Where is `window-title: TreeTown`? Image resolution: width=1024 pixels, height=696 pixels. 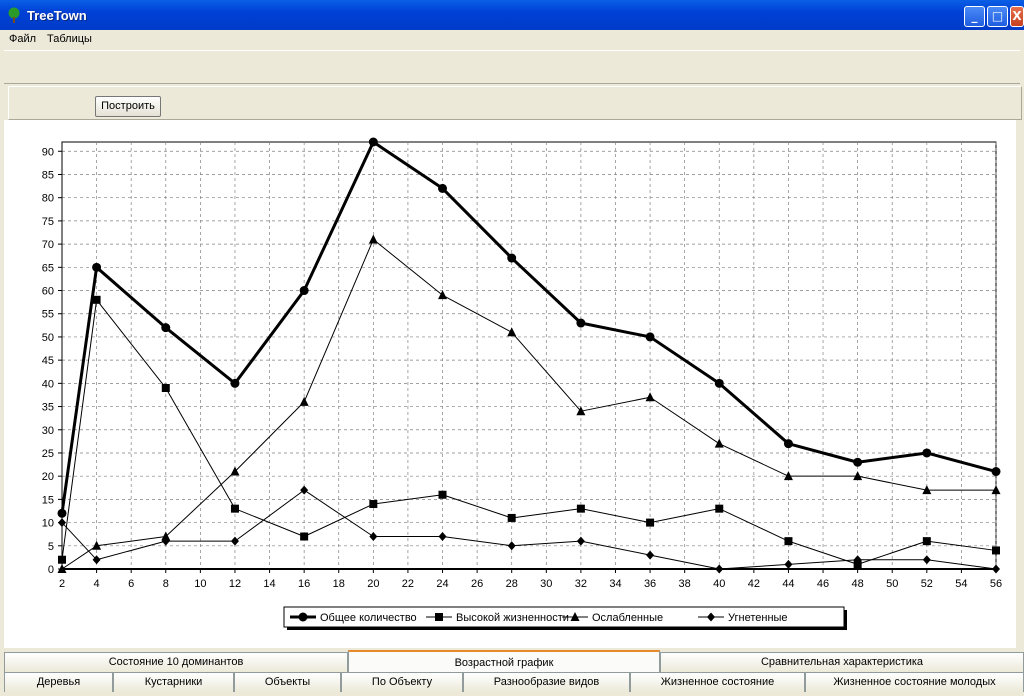 window-title: TreeTown is located at coordinates (57, 15).